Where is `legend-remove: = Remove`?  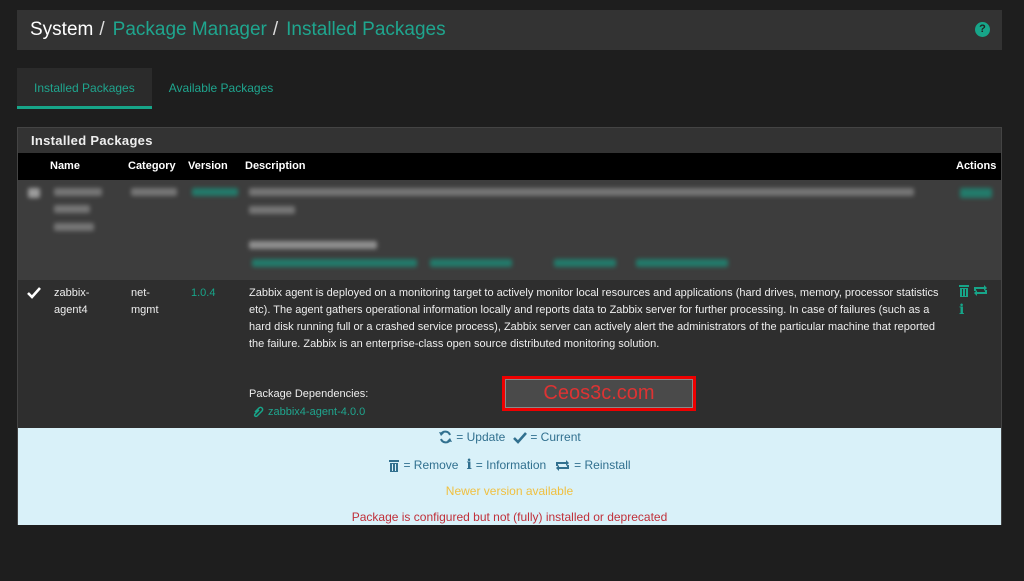
legend-remove: = Remove is located at coordinates (423, 465).